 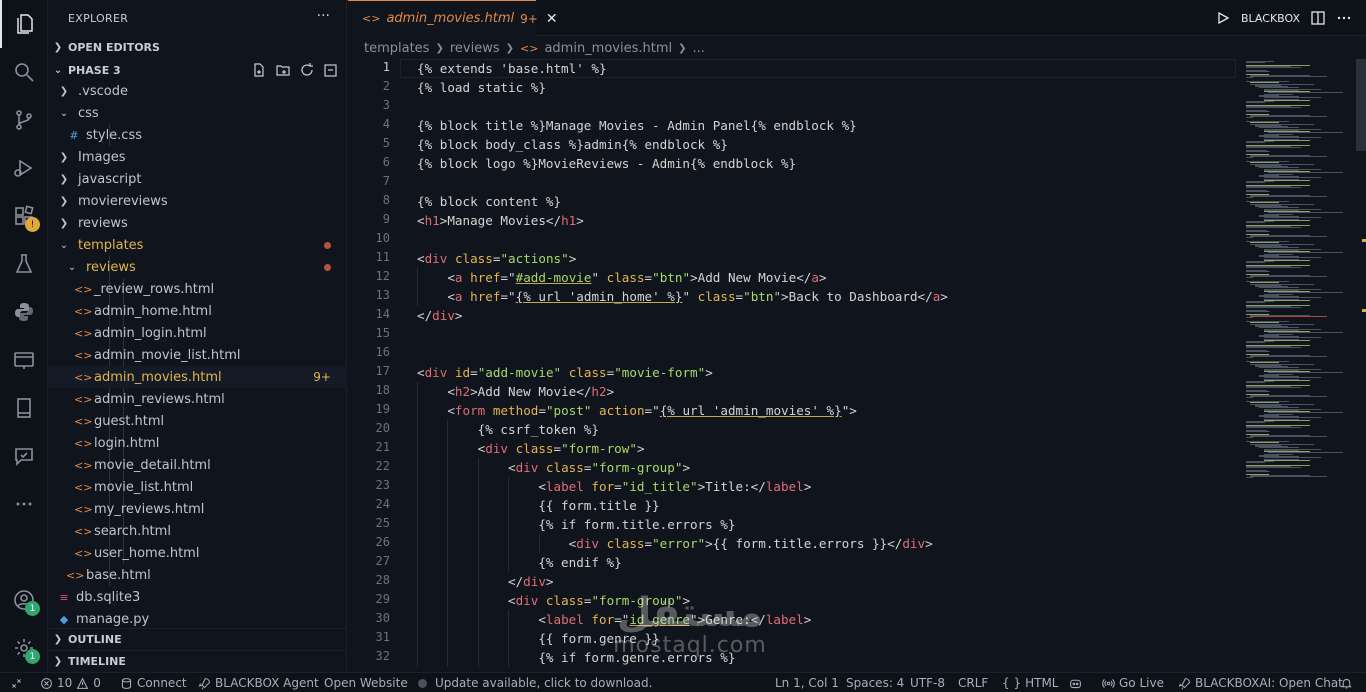 What do you see at coordinates (197, 639) in the screenshot?
I see `outline-section: ❯ OUTLINE` at bounding box center [197, 639].